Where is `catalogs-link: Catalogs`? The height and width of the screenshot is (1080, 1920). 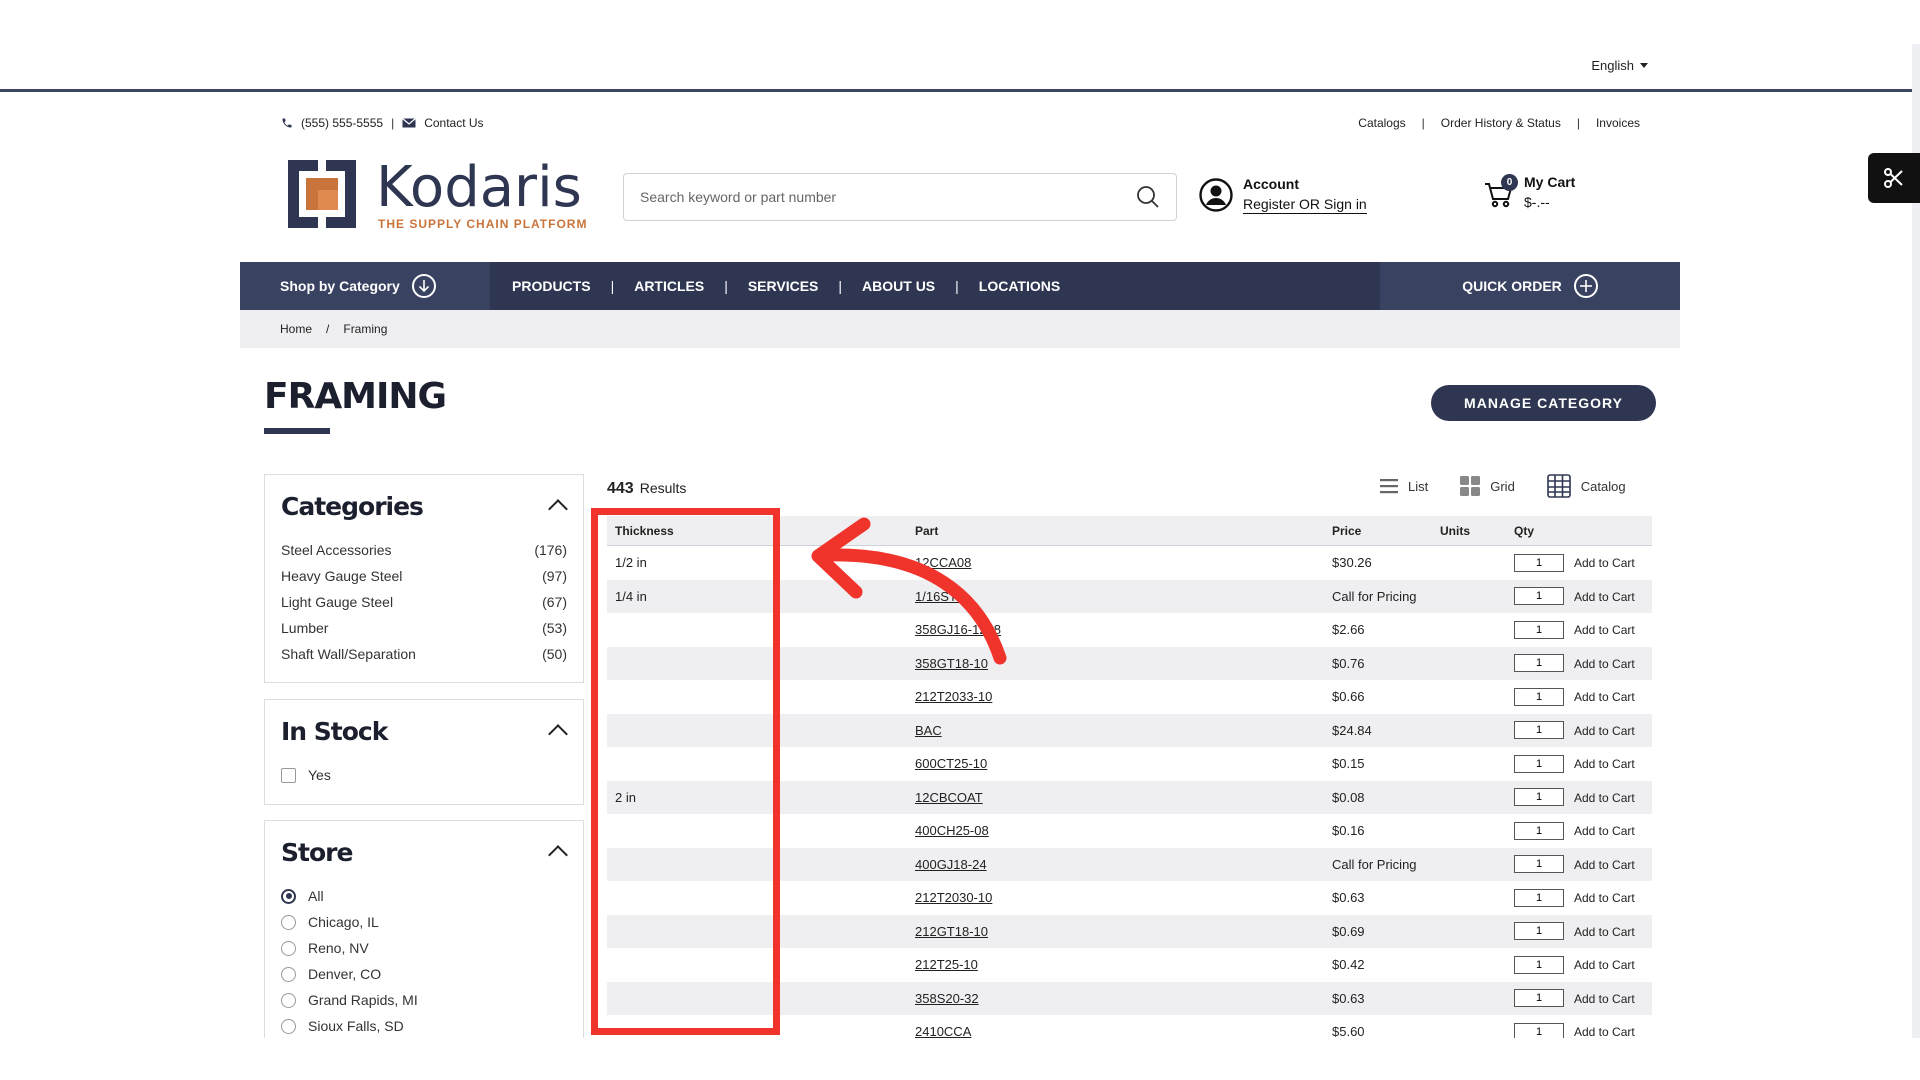
catalogs-link: Catalogs is located at coordinates (1381, 123).